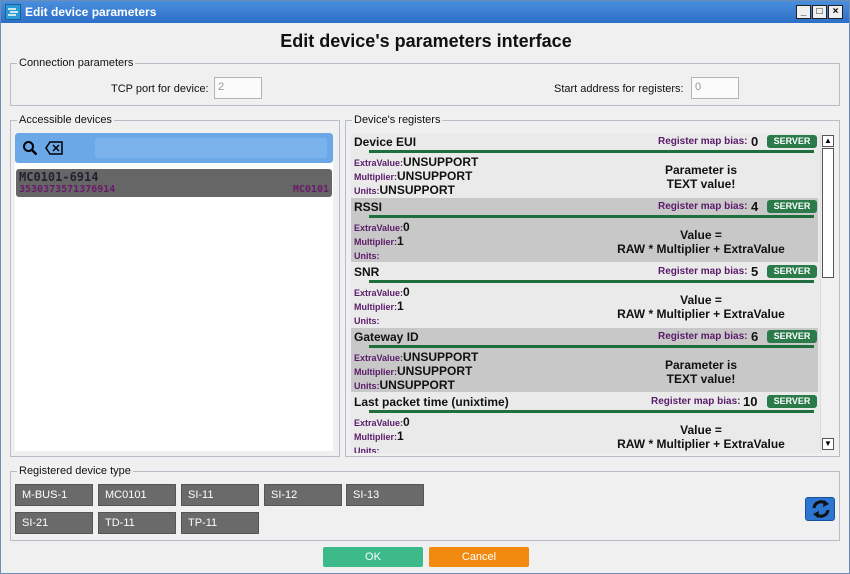 Image resolution: width=850 pixels, height=574 pixels. I want to click on register-note-line1: Parameter is, so click(701, 365).